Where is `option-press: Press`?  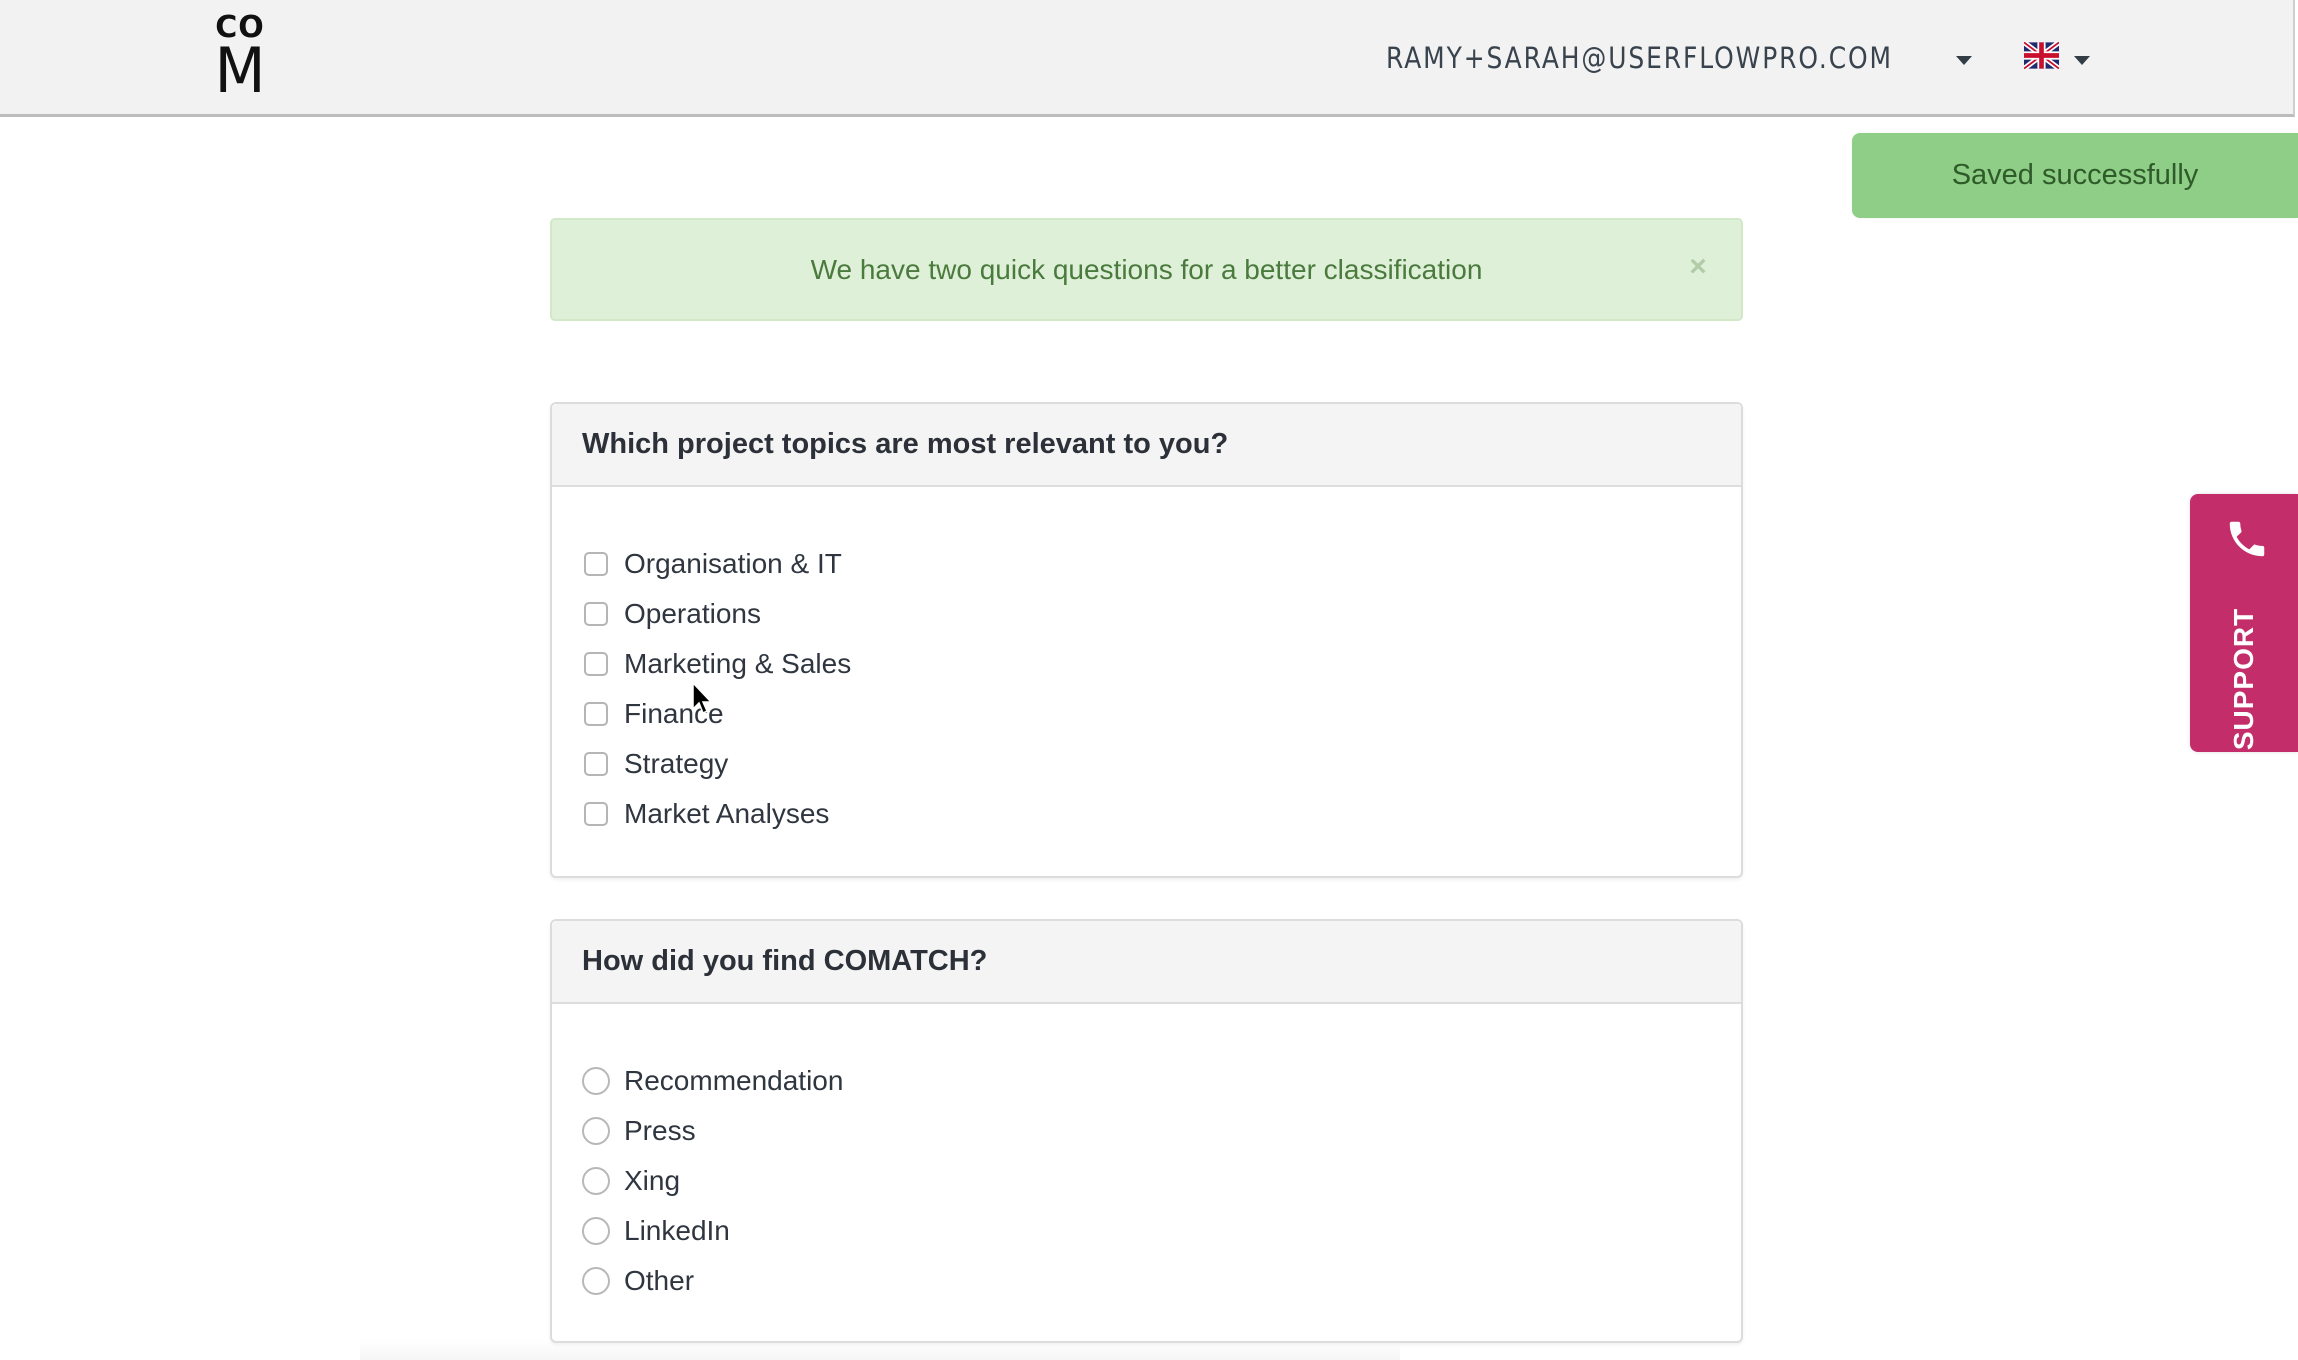 option-press: Press is located at coordinates (1146, 1131).